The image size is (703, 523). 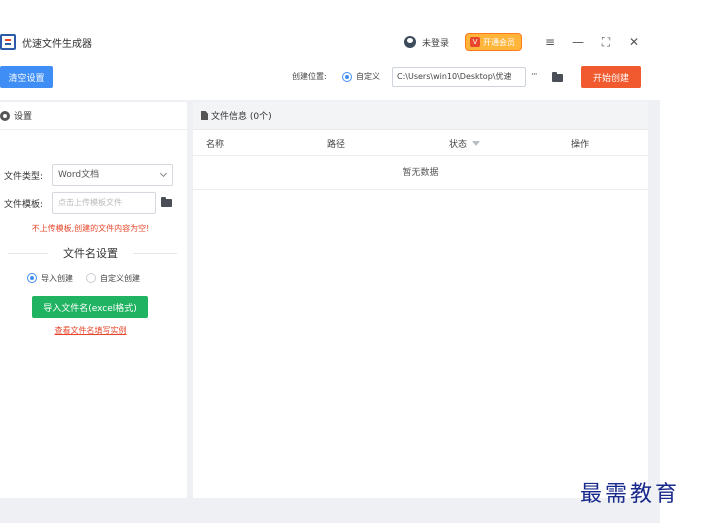 What do you see at coordinates (435, 42) in the screenshot?
I see `login-link: 未登录` at bounding box center [435, 42].